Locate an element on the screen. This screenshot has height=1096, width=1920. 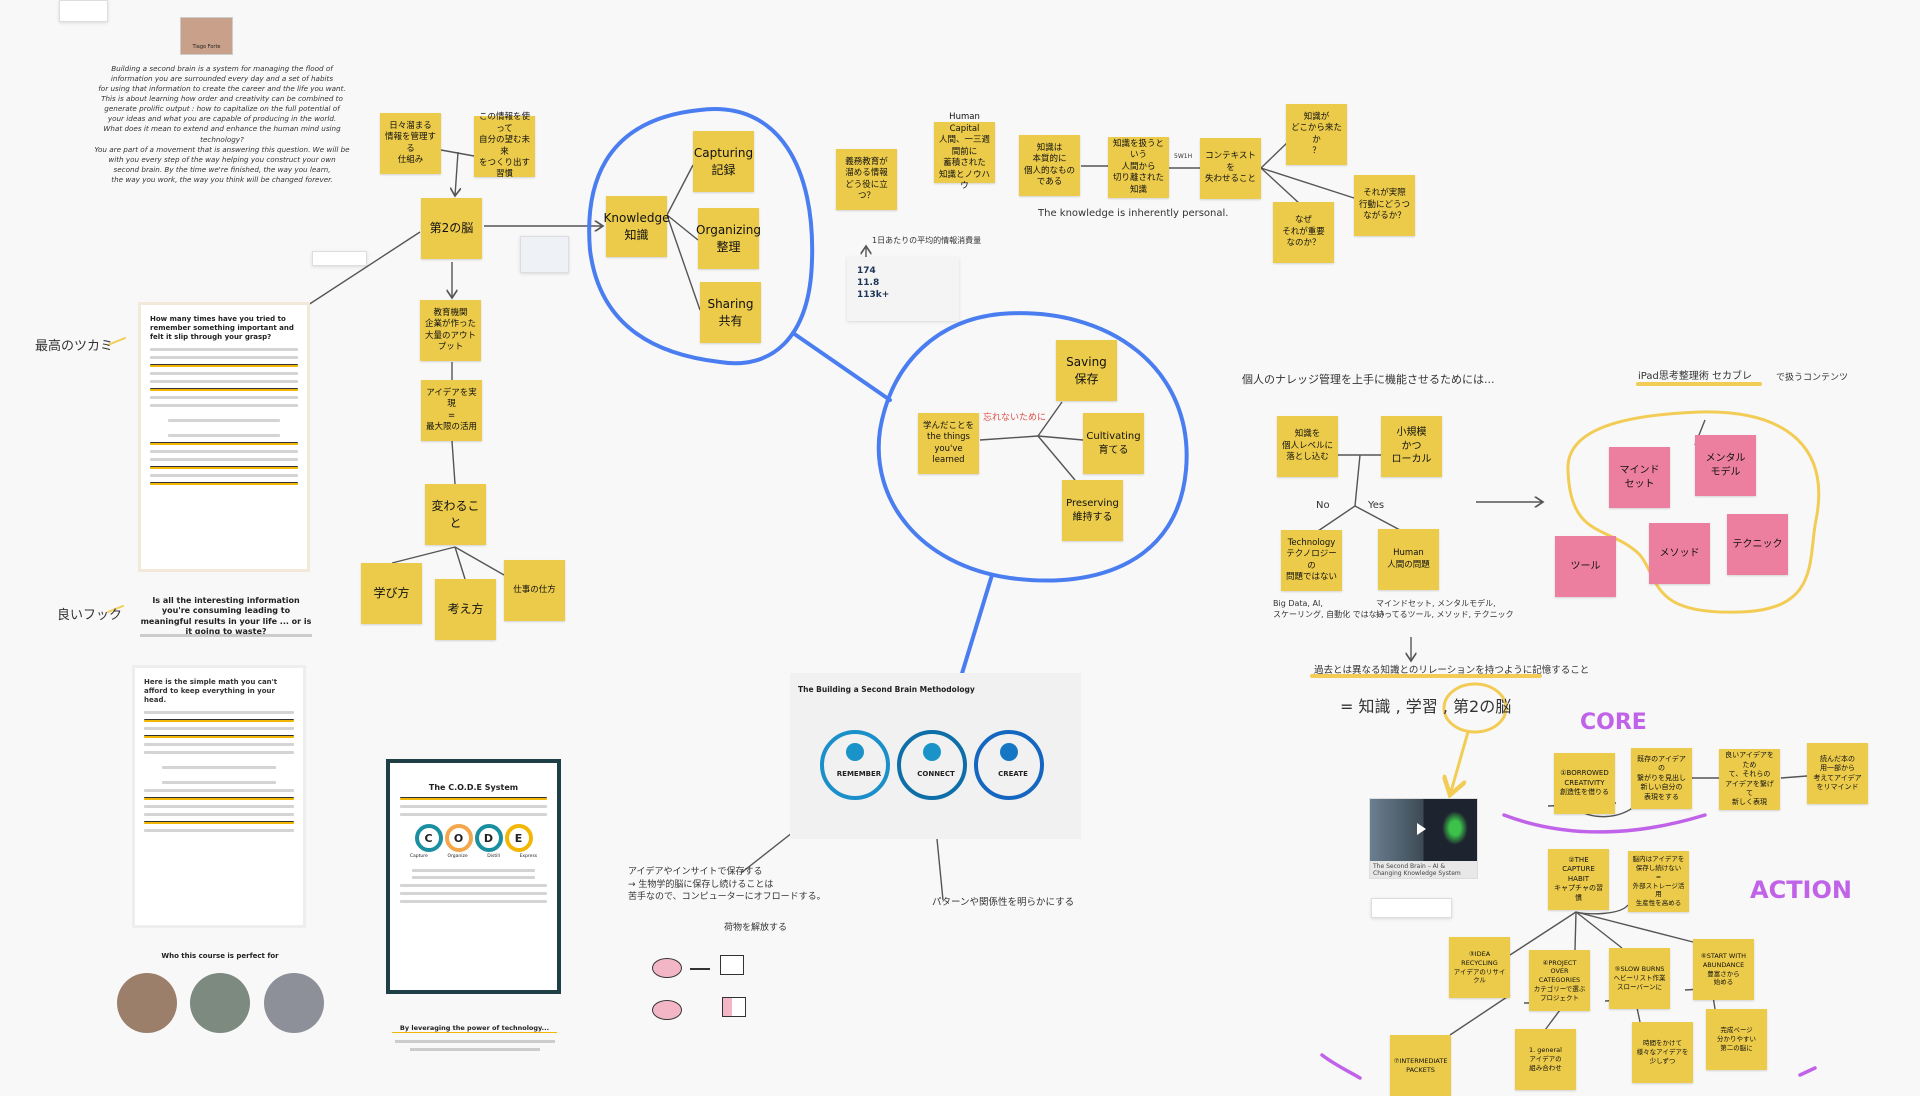
sticky-note: 既存のアイデアの 繋がりを見出し 新しい自分の 表現をする is located at coordinates (1661, 778).